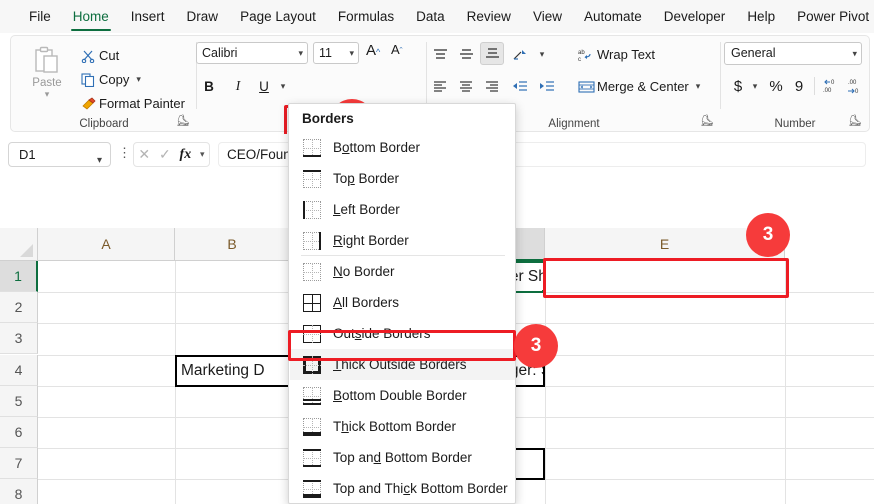  Describe the element at coordinates (165, 154) in the screenshot. I see `confirm-formula-icon: ✓` at that location.